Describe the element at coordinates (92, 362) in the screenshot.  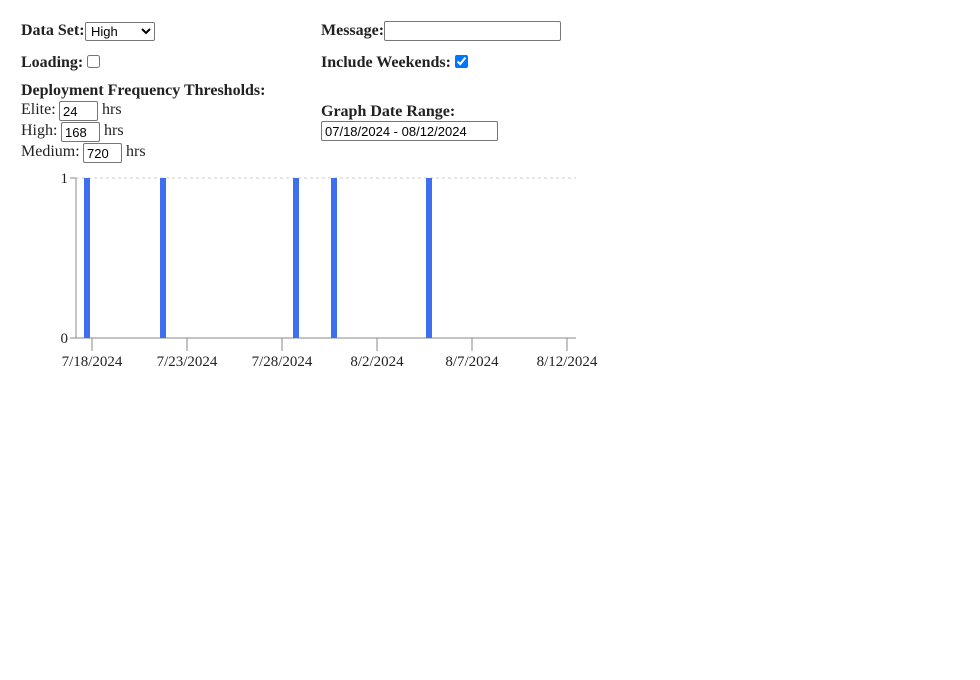
I see `x-tick-label: 7/18/2024` at that location.